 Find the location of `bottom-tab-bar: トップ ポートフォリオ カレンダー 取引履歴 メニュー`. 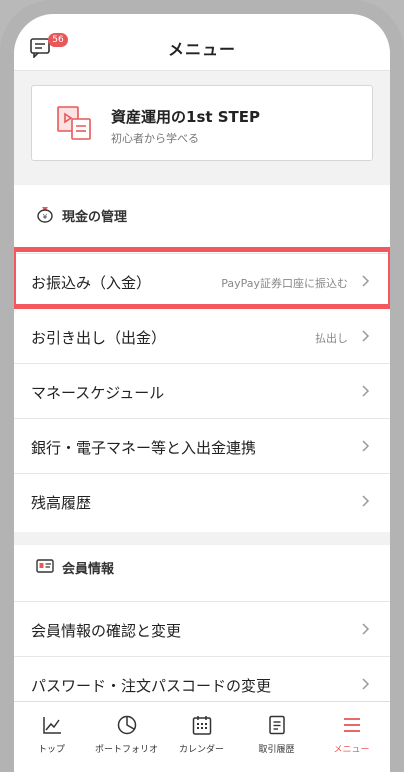

bottom-tab-bar: トップ ポートフォリオ カレンダー 取引履歴 メニュー is located at coordinates (202, 736).